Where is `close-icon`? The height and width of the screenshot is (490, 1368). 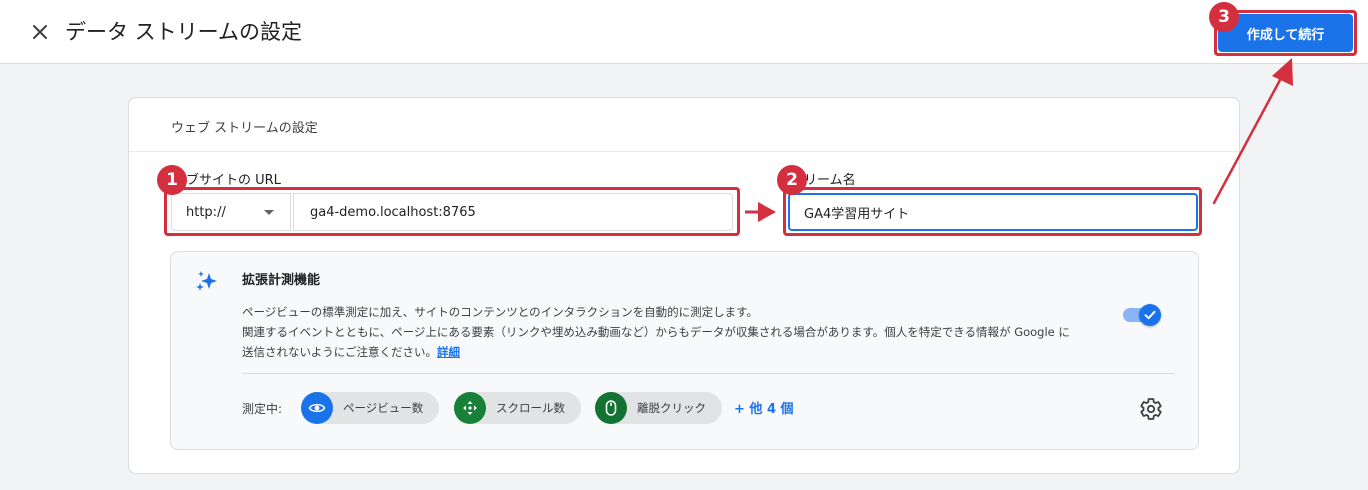 close-icon is located at coordinates (40, 32).